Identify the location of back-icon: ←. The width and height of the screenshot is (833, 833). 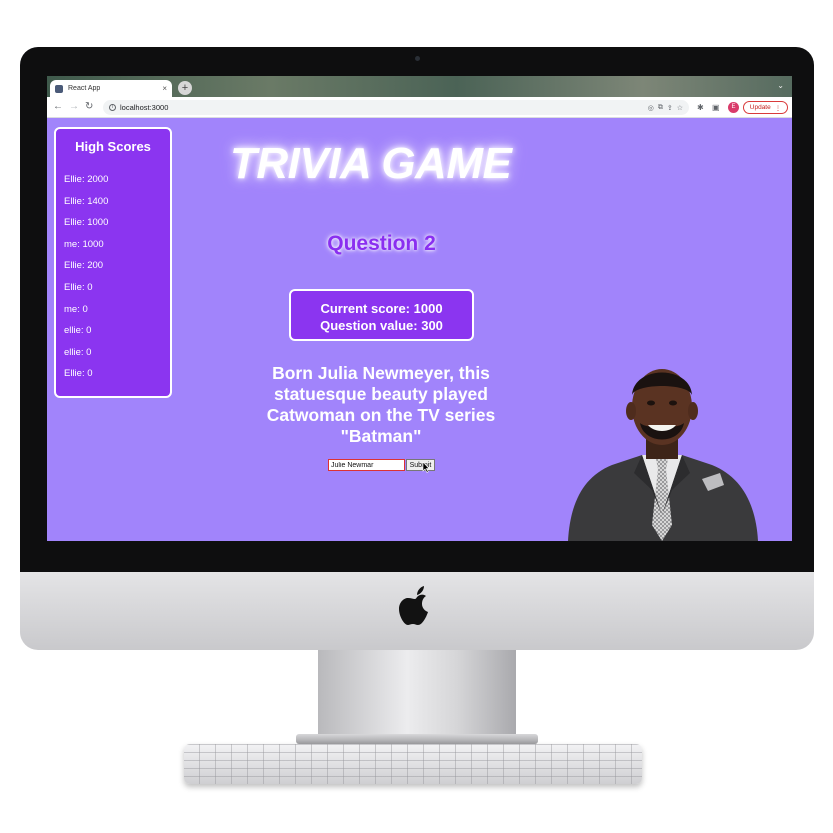
(58, 107).